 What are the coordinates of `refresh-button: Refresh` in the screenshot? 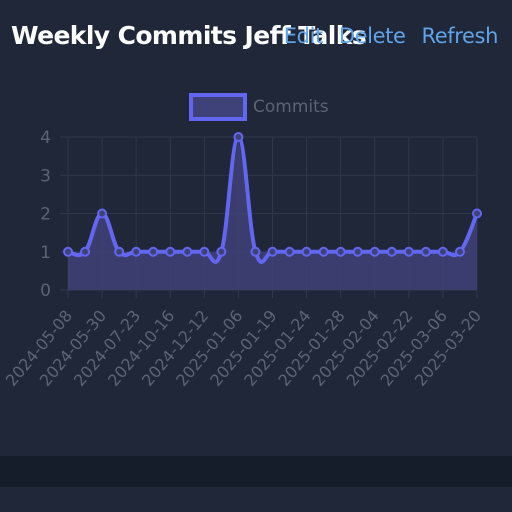 It's located at (459, 36).